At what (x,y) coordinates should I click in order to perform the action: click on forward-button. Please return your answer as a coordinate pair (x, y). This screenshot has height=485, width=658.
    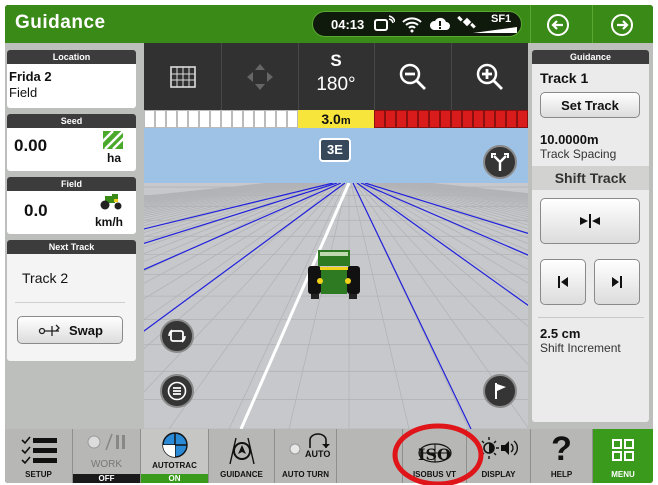
    Looking at the image, I should click on (622, 24).